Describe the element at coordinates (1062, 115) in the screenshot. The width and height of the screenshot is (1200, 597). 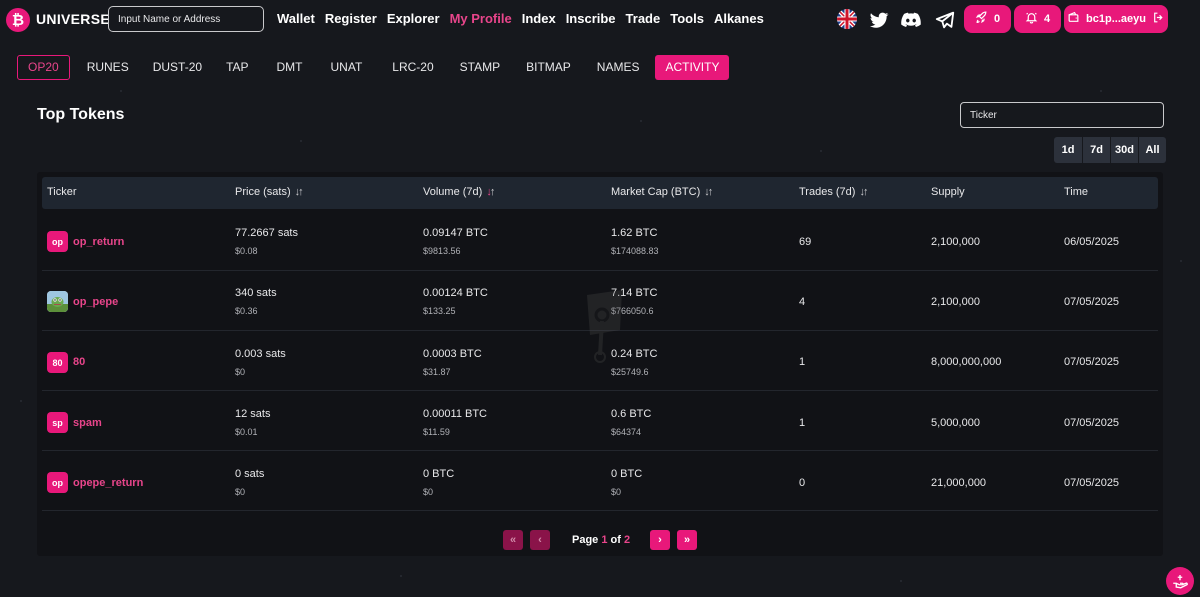
I see `ticker-filter-input` at that location.